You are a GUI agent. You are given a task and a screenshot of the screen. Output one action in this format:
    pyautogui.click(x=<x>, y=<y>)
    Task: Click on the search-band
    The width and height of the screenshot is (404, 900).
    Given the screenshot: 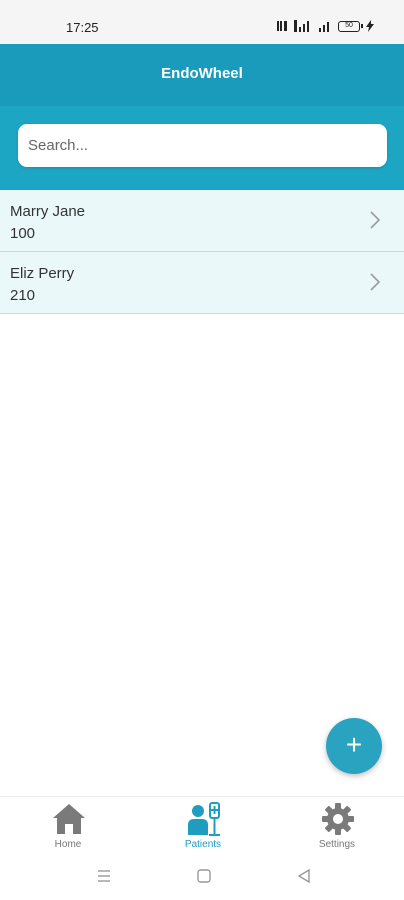 What is the action you would take?
    pyautogui.click(x=202, y=148)
    